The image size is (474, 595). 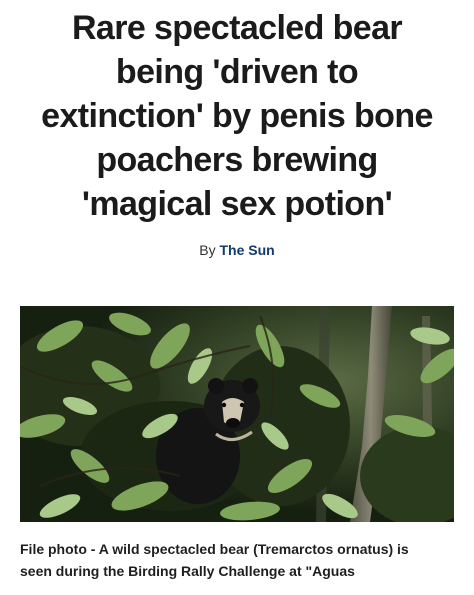 I want to click on headline-line: extinction' by penis bone, so click(x=237, y=116).